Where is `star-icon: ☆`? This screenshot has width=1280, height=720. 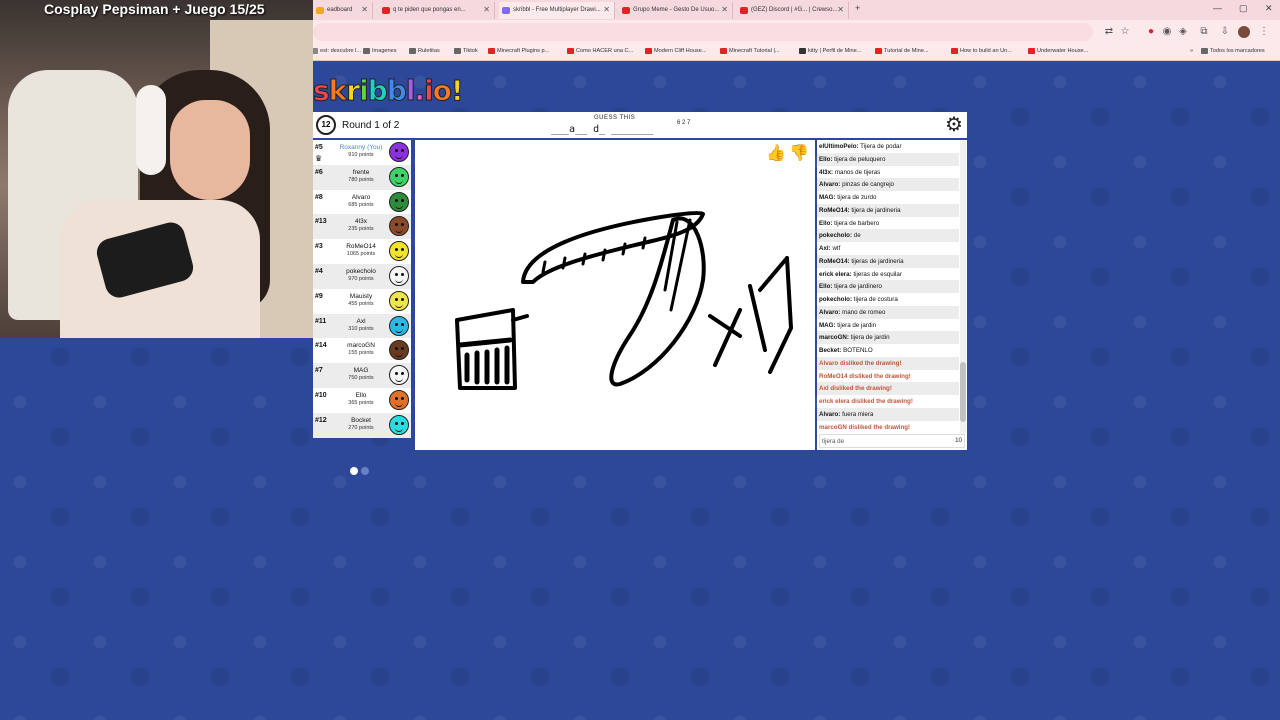
star-icon: ☆ is located at coordinates (1125, 31).